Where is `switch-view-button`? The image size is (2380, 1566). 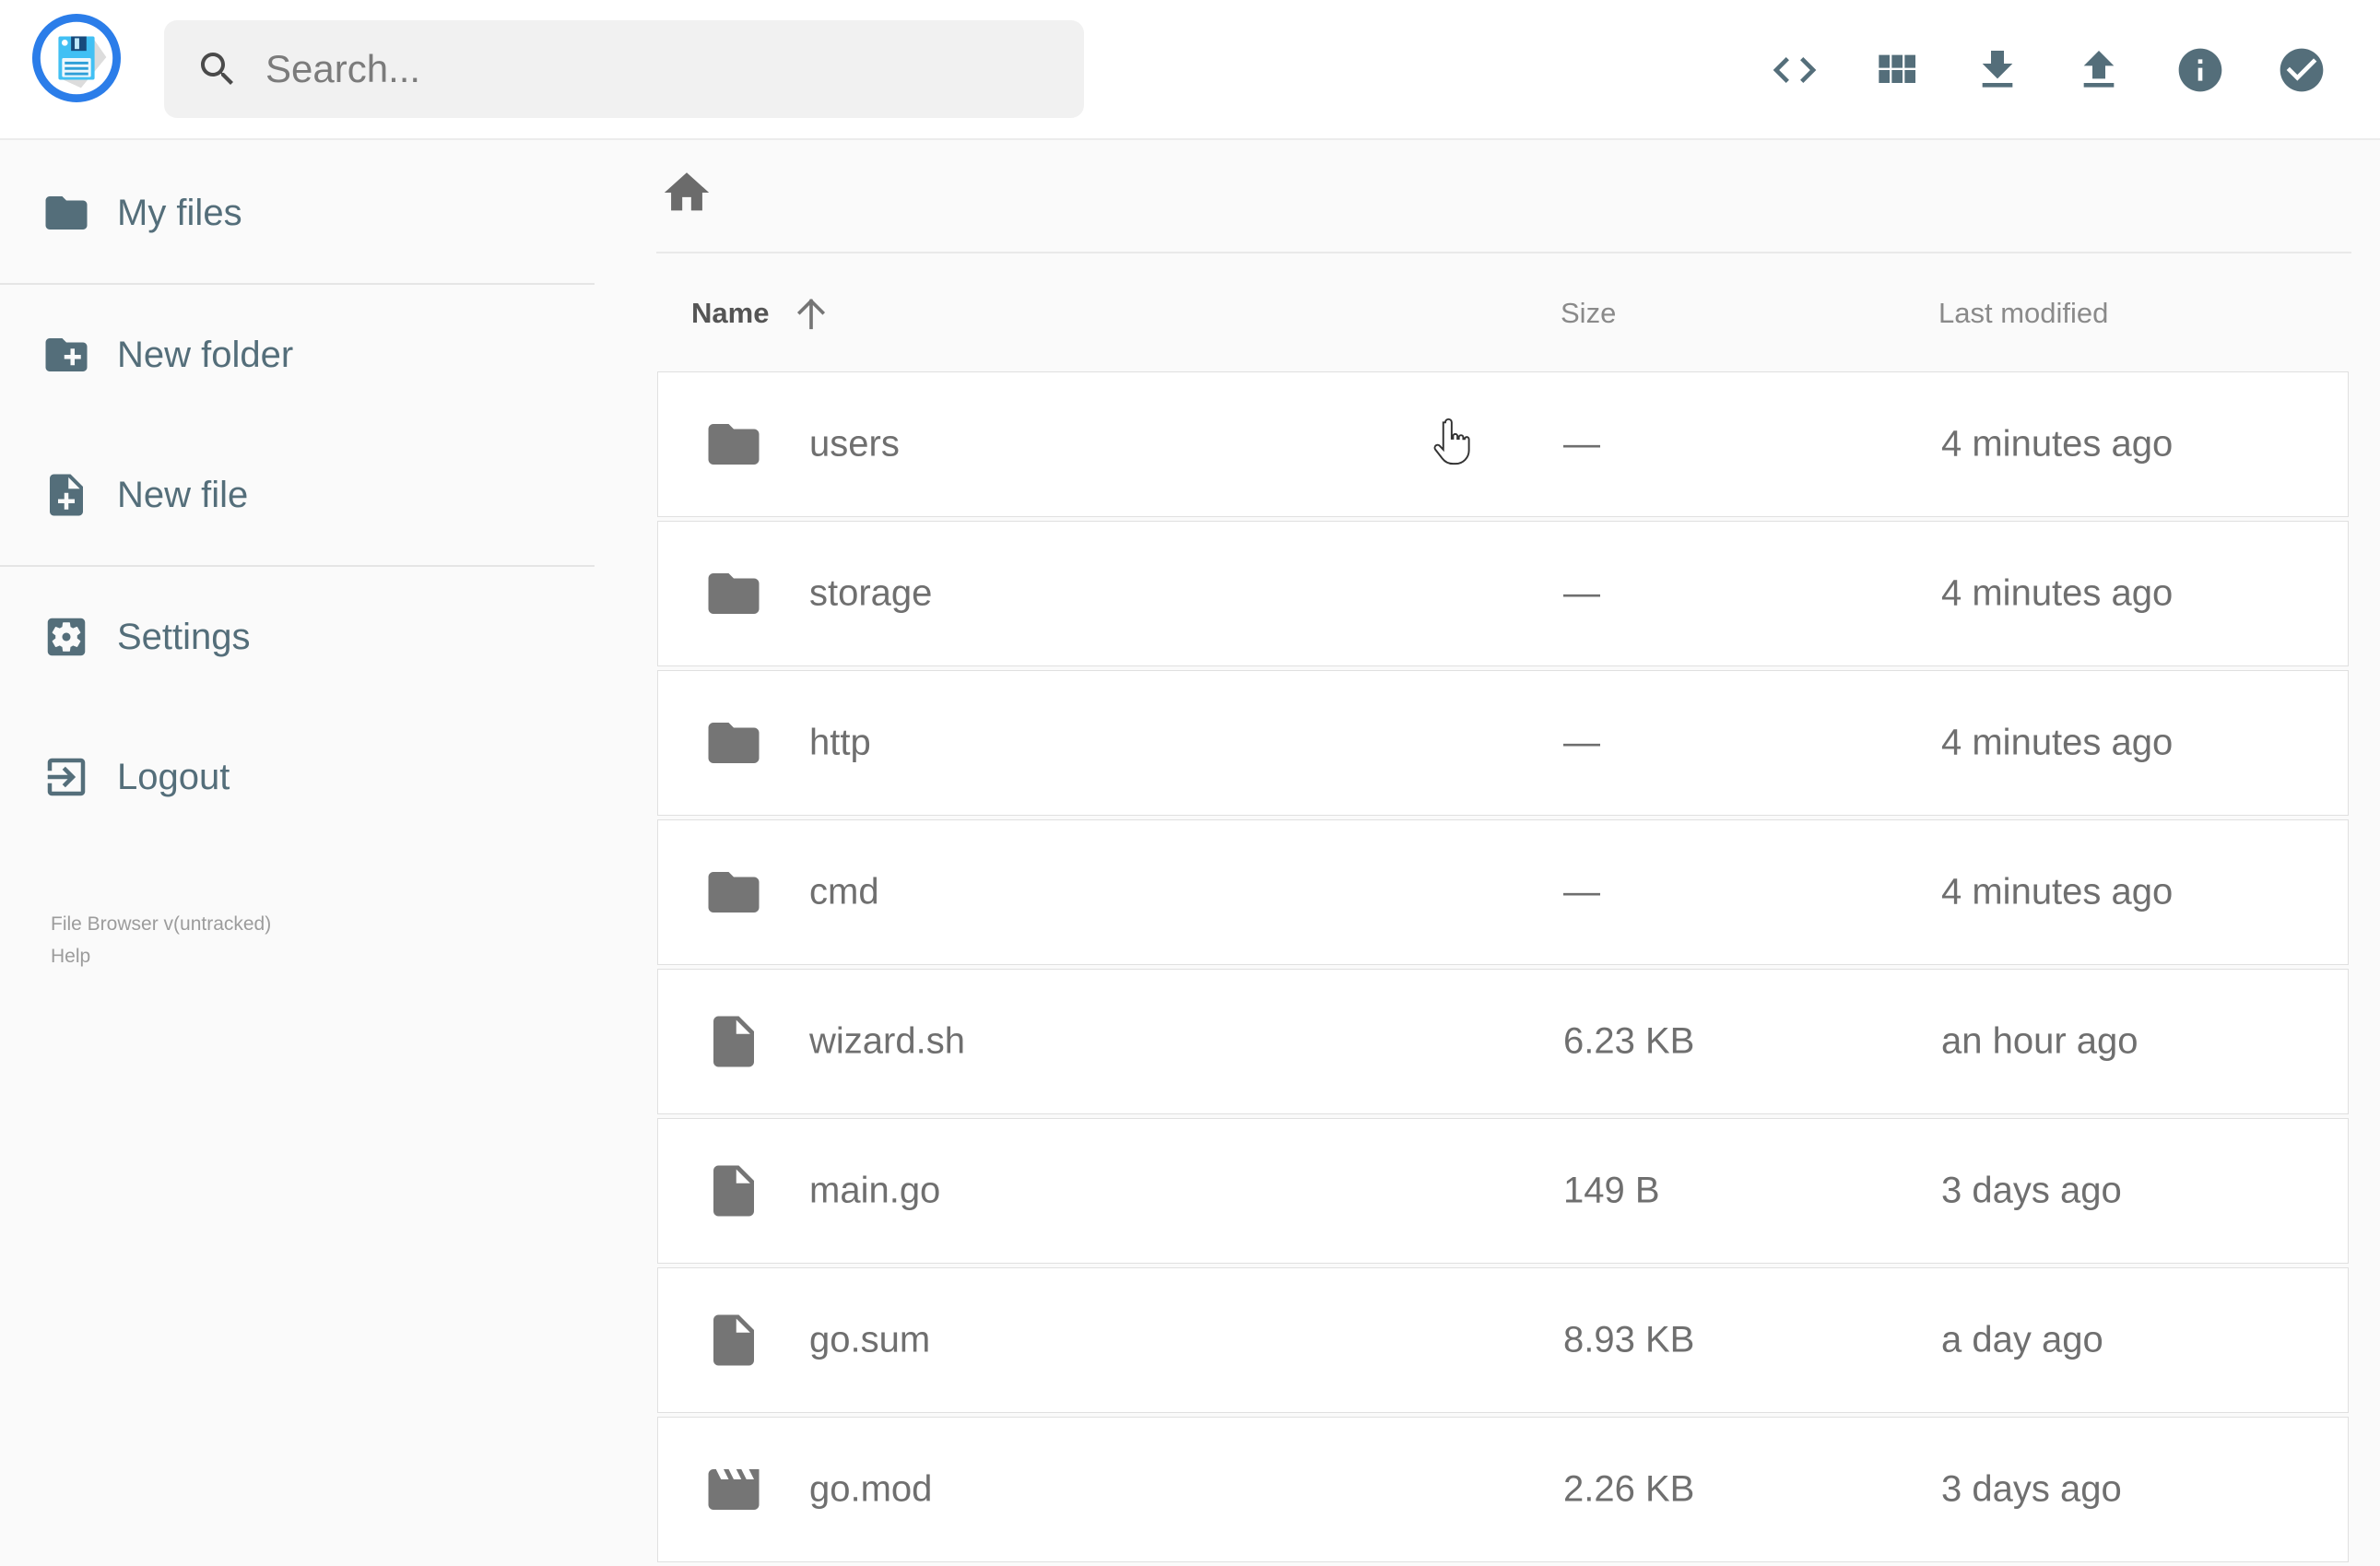 switch-view-button is located at coordinates (1896, 70).